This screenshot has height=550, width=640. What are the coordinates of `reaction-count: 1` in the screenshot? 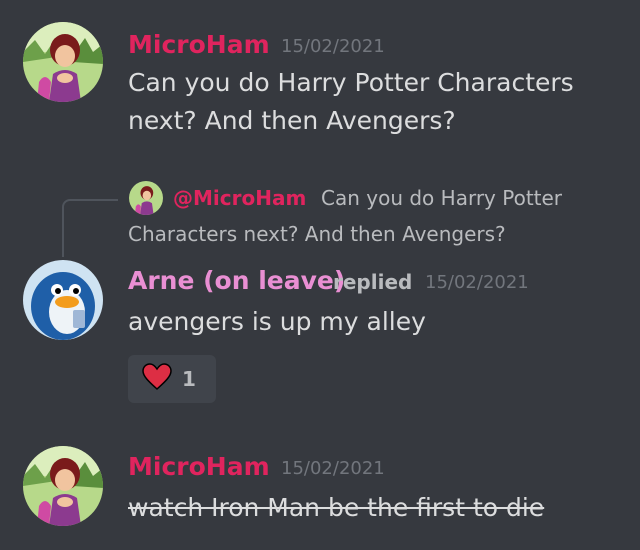 It's located at (189, 379).